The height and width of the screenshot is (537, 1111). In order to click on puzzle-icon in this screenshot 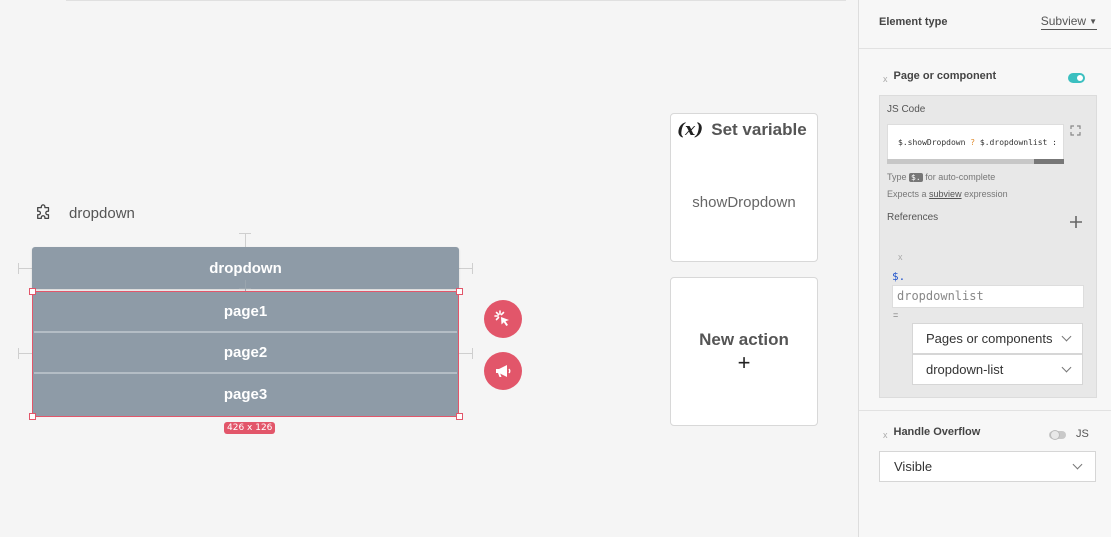, I will do `click(43, 212)`.